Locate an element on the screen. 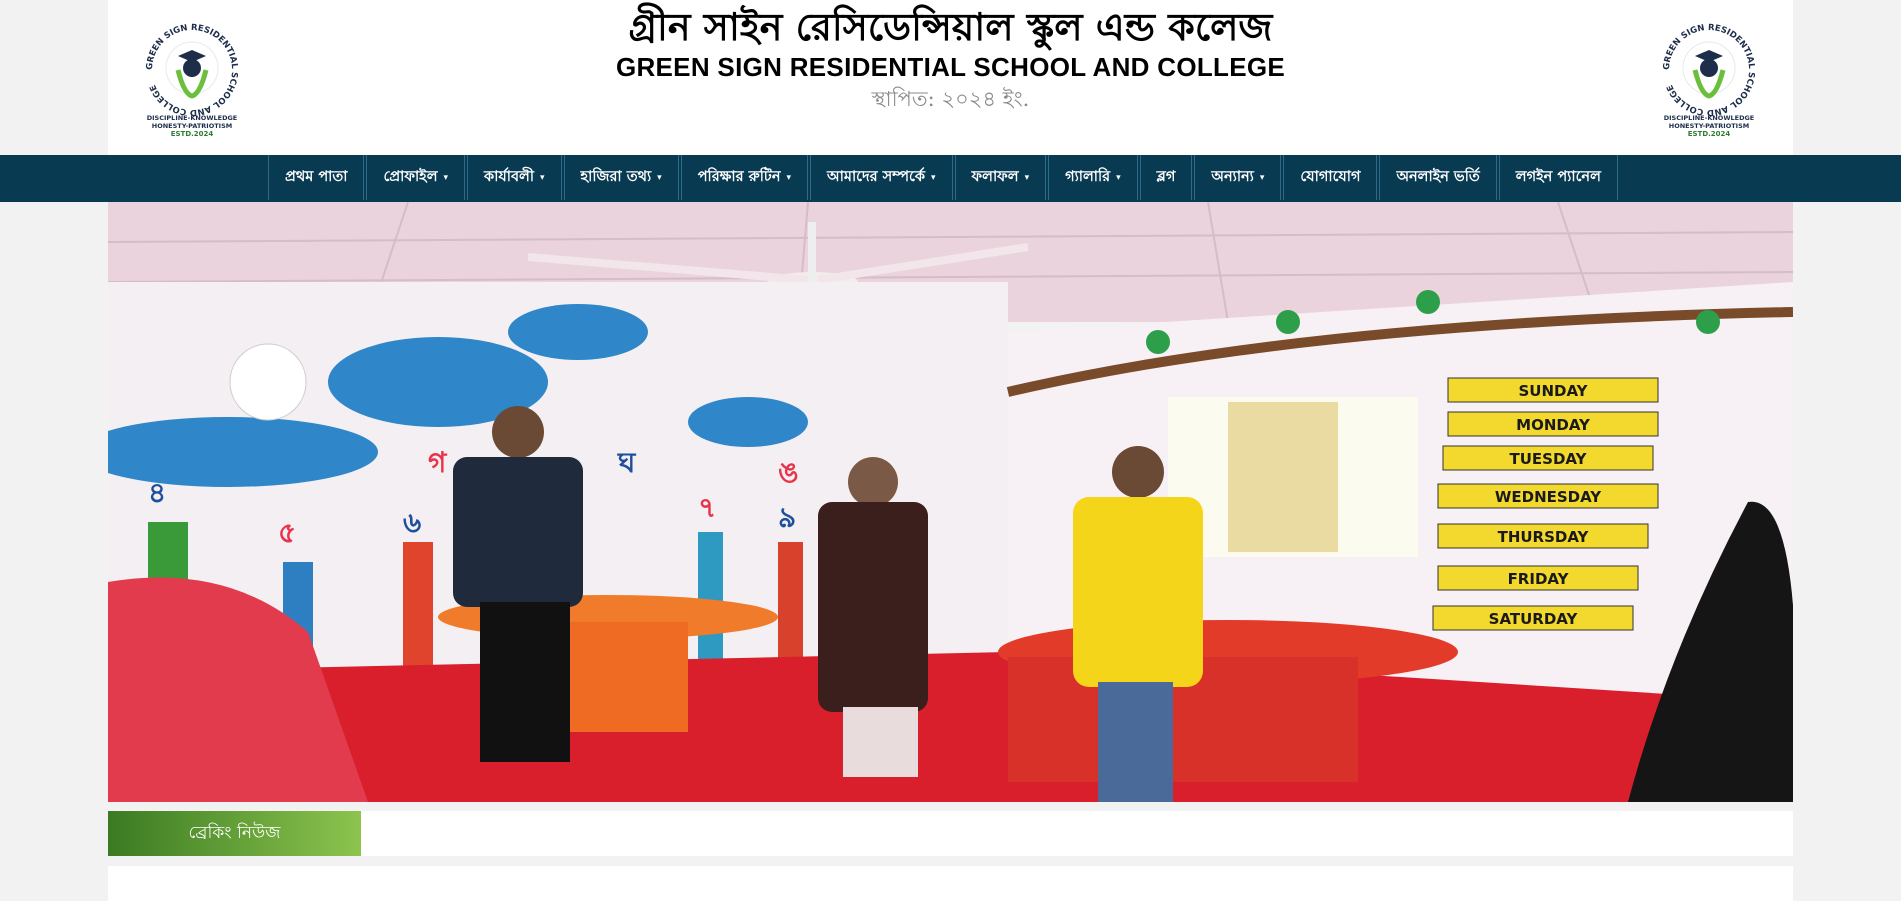  nav-label: যোগাযোগ is located at coordinates (1330, 176).